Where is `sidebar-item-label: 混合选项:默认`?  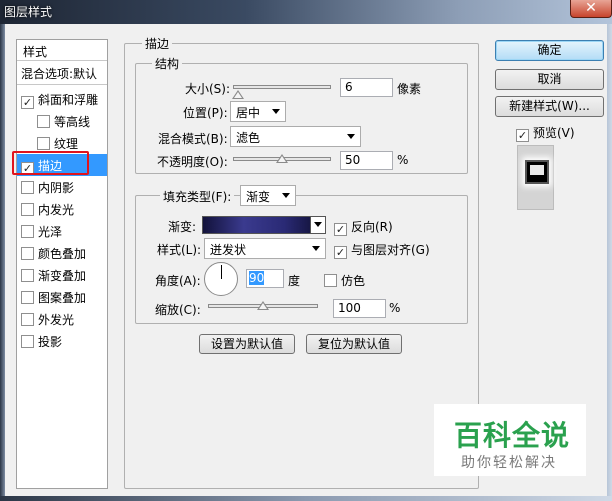 sidebar-item-label: 混合选项:默认 is located at coordinates (59, 74).